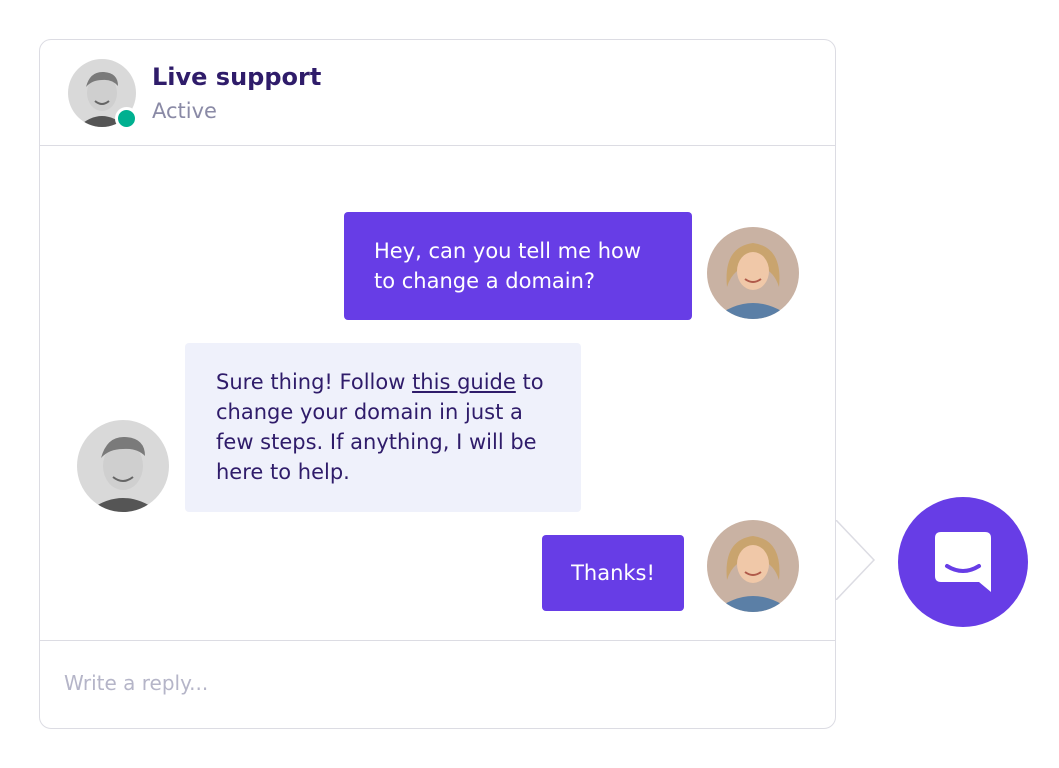 The width and height of the screenshot is (1059, 768). Describe the element at coordinates (464, 382) in the screenshot. I see `guide-link: this guide` at that location.